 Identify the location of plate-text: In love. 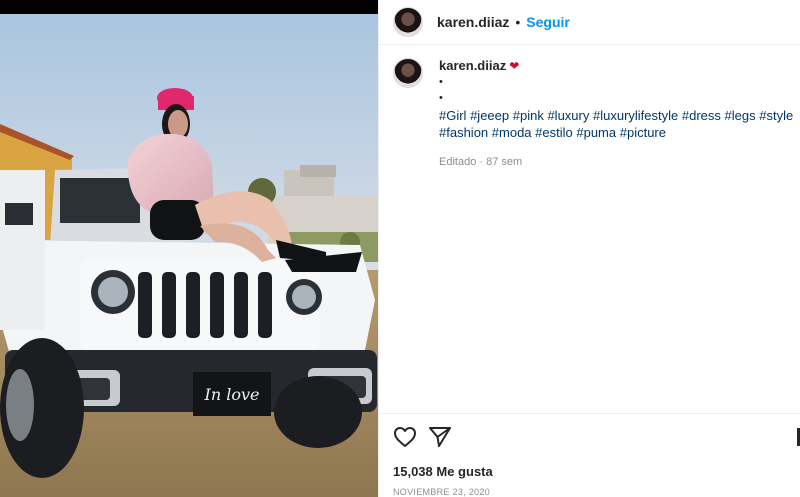
(232, 394).